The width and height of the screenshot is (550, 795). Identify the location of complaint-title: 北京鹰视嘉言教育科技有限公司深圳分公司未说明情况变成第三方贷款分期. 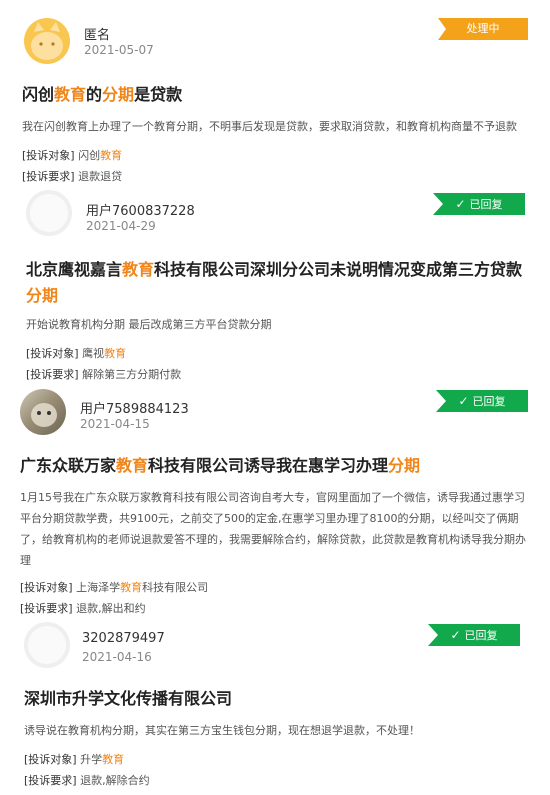
(277, 283).